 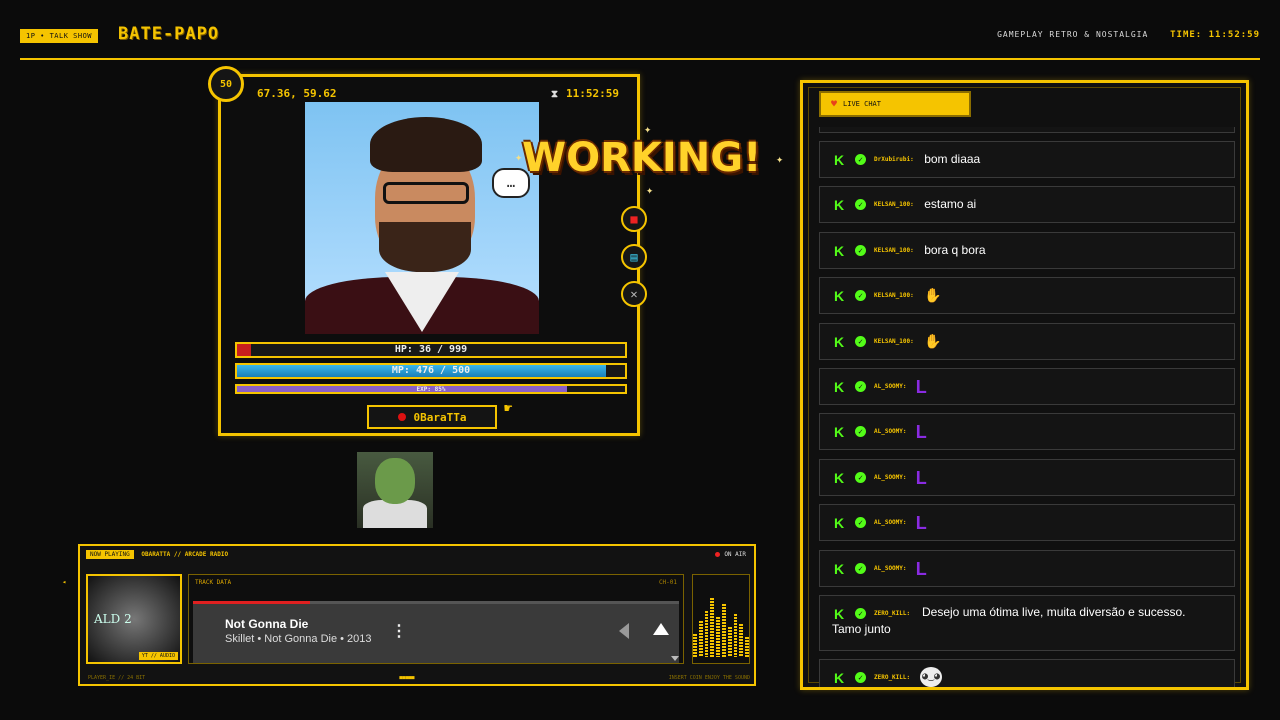 What do you see at coordinates (169, 34) in the screenshot?
I see `page-title: BATE-PAPO` at bounding box center [169, 34].